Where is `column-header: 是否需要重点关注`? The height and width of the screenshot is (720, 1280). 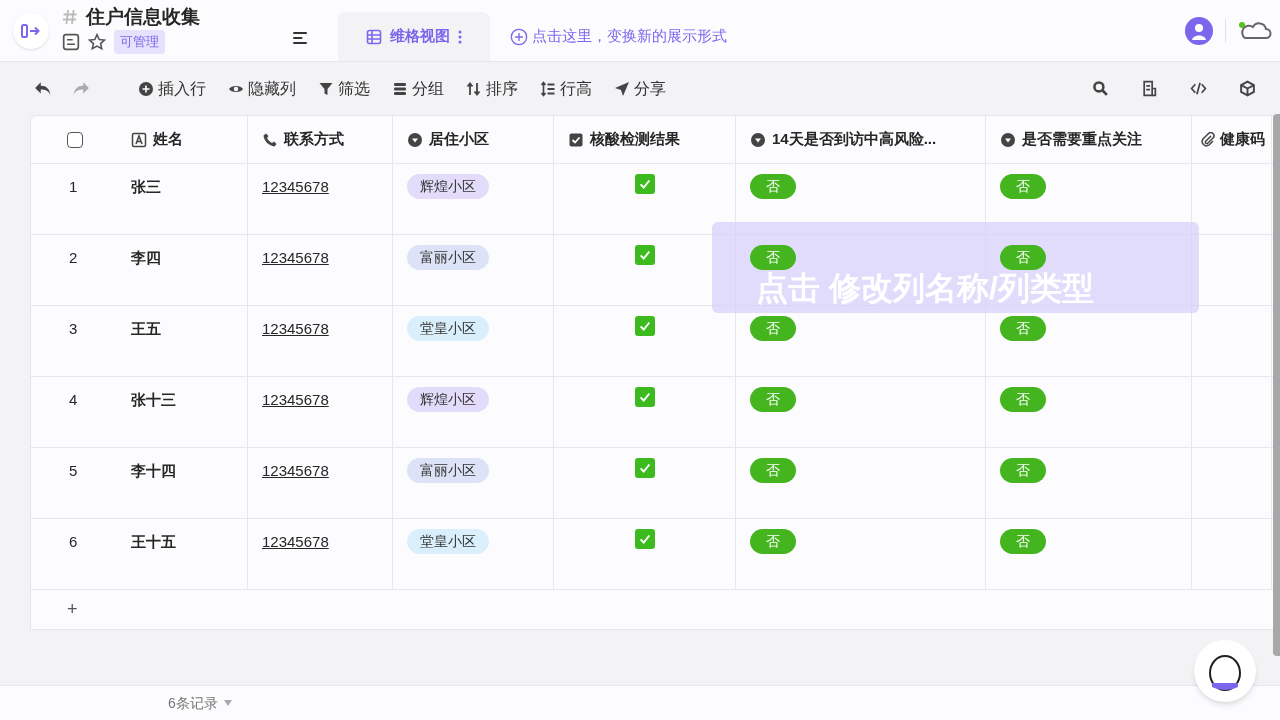
column-header: 是否需要重点关注 is located at coordinates (1089, 139).